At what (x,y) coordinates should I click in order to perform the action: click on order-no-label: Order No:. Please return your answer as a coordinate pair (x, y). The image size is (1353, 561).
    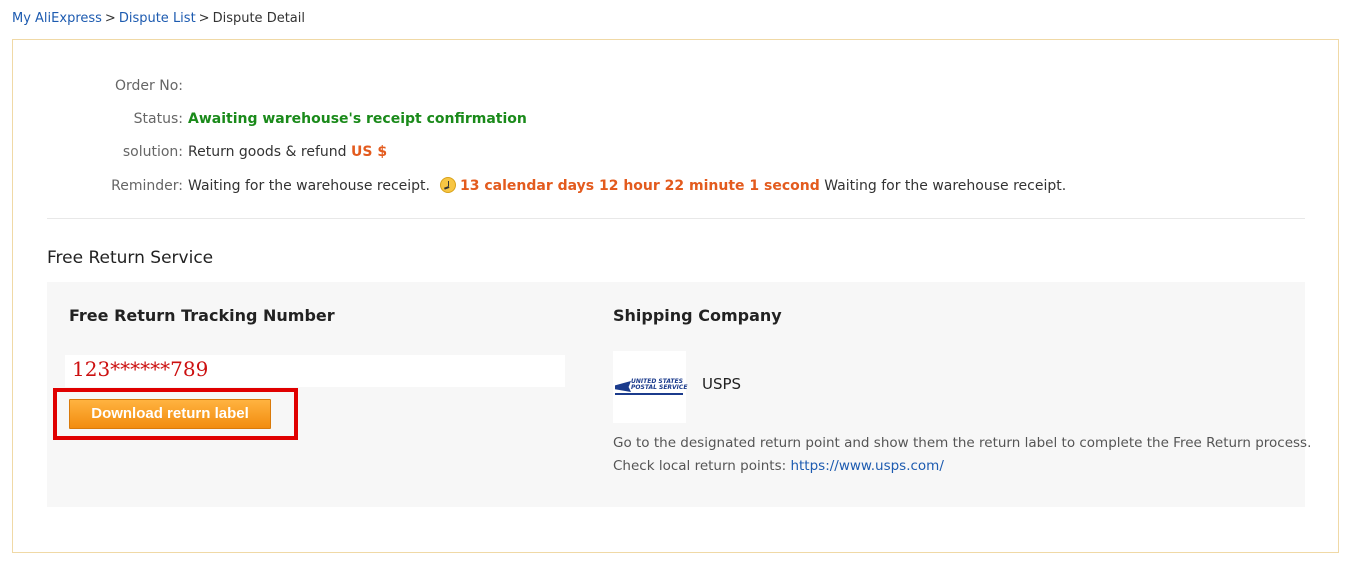
    Looking at the image, I should click on (149, 86).